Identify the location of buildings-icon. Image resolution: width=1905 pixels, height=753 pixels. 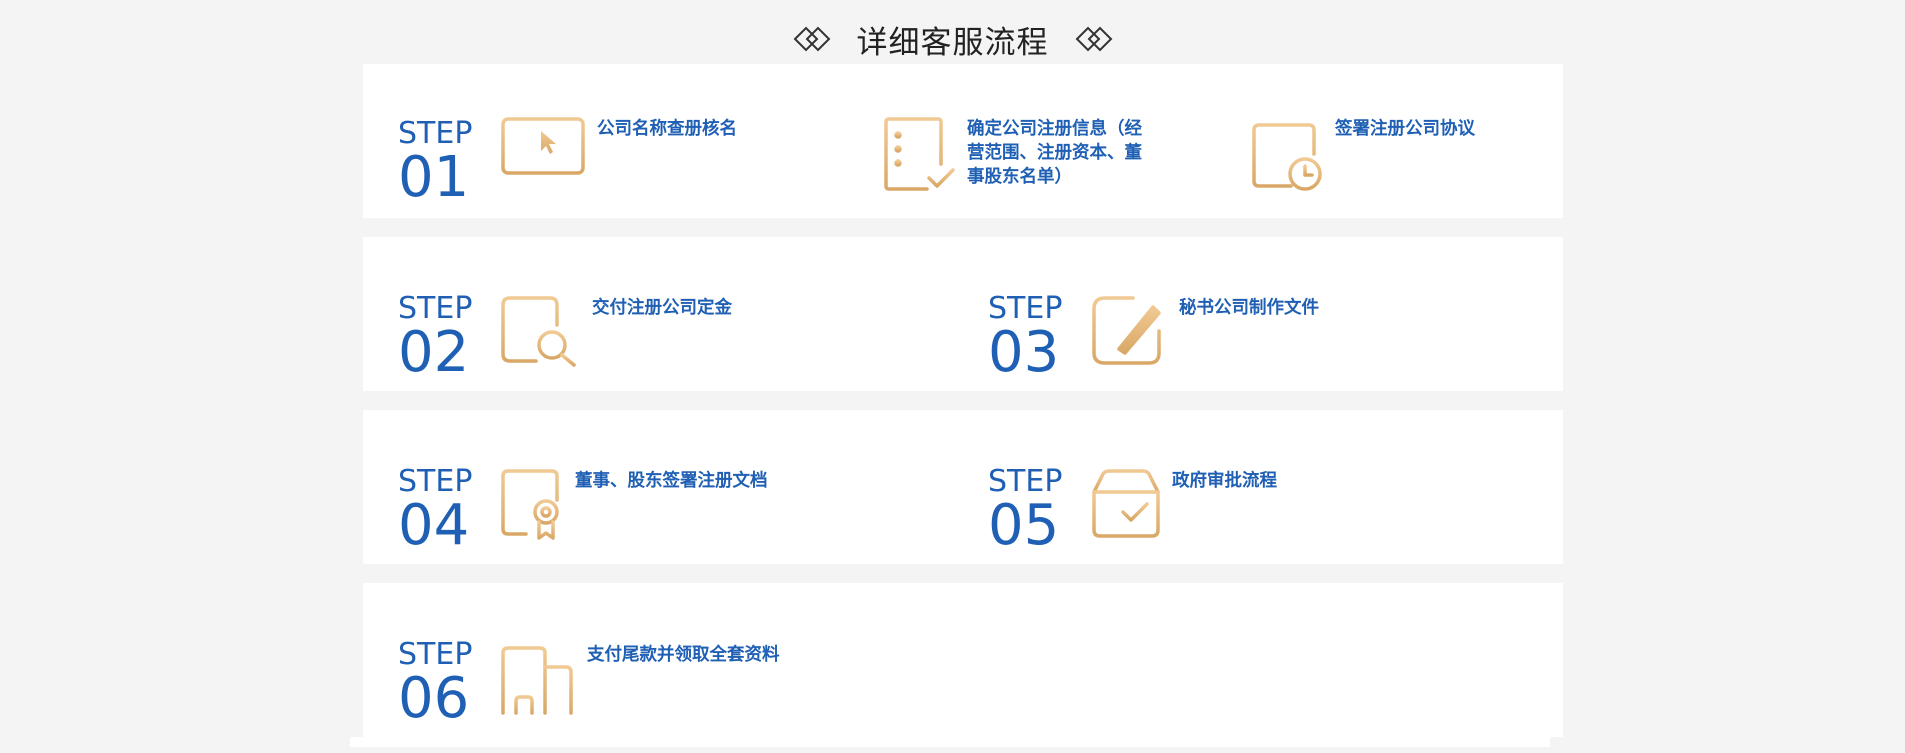
(538, 681).